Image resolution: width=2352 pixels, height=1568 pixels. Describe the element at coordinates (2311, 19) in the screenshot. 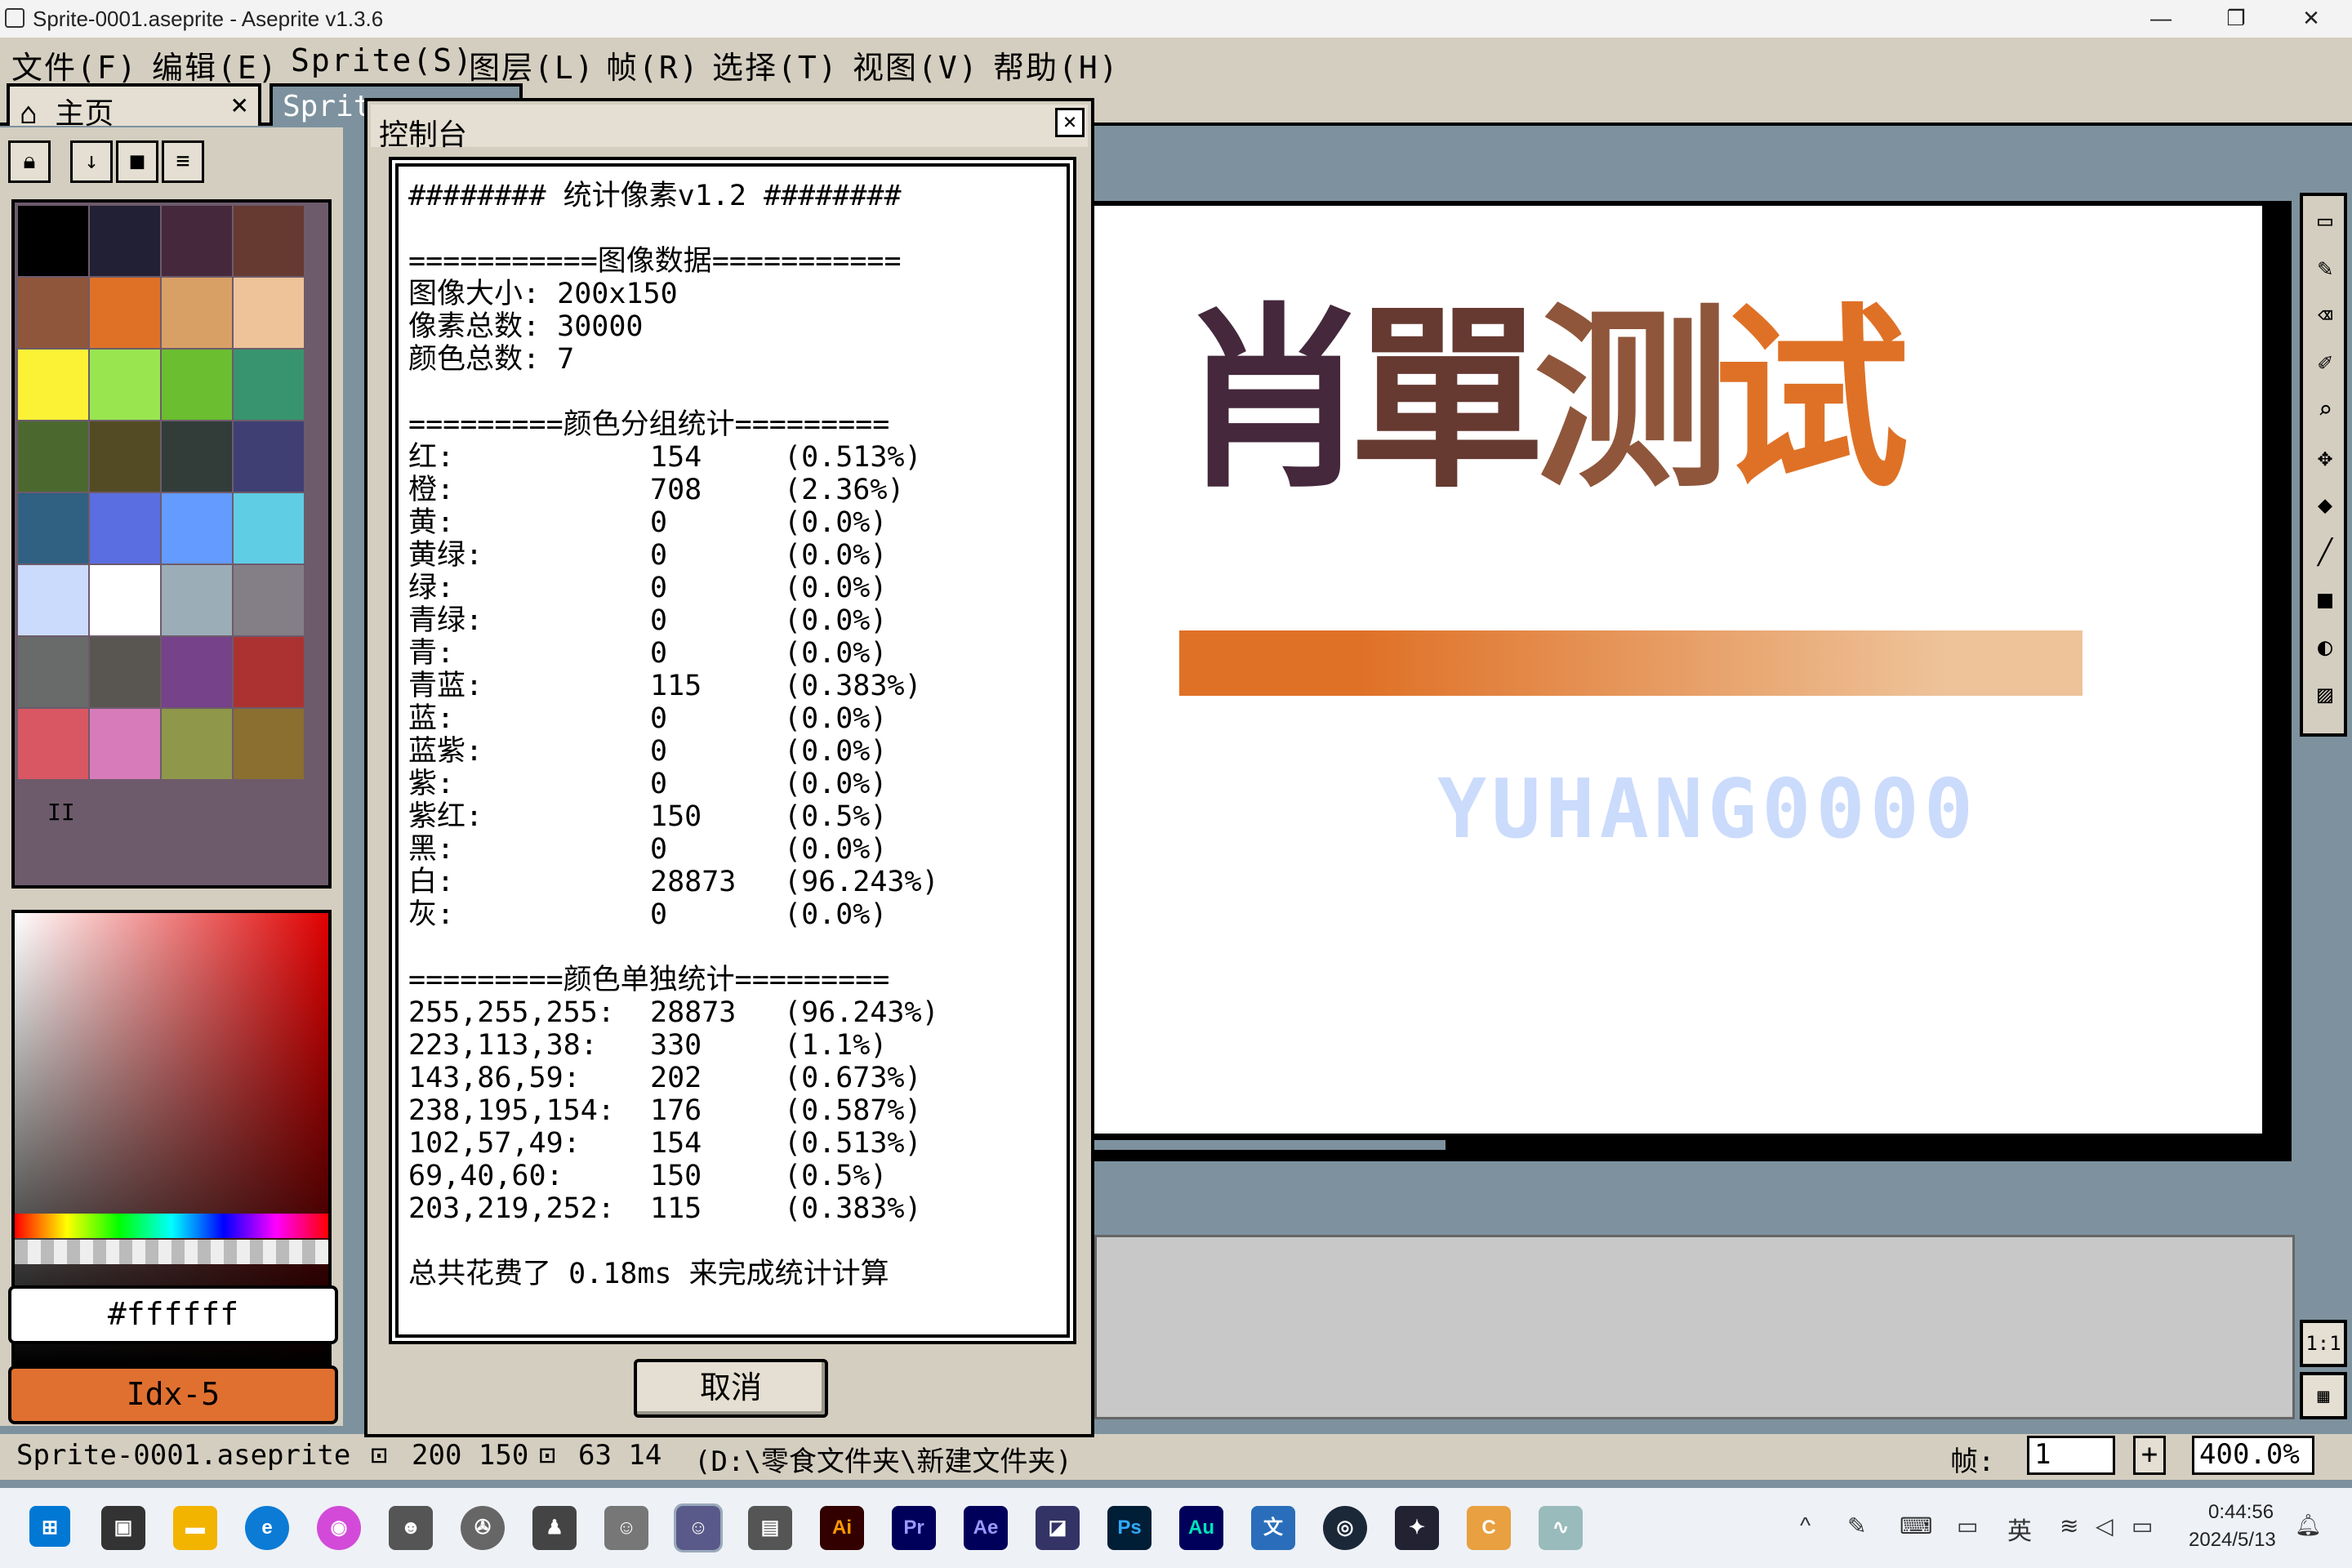

I see `close-window-button: ✕` at that location.